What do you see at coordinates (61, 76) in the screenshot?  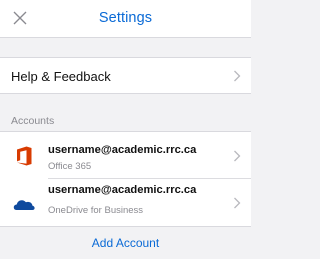 I see `help-feedback-label: Help & Feedback` at bounding box center [61, 76].